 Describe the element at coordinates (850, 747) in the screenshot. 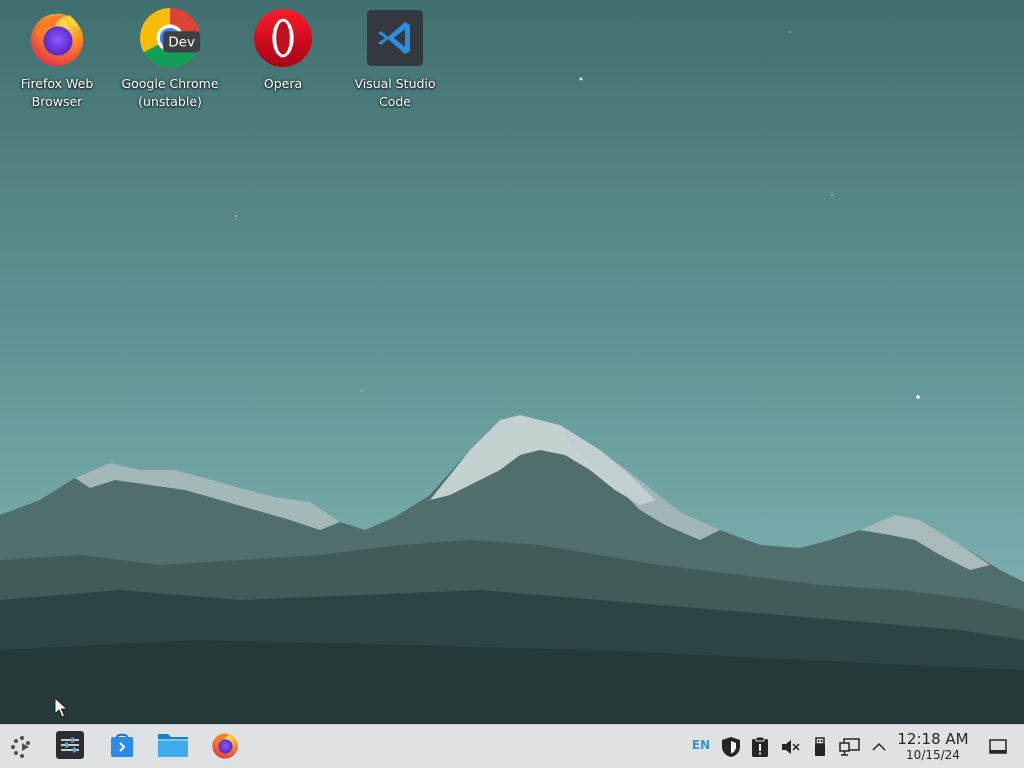

I see `network-icon` at that location.